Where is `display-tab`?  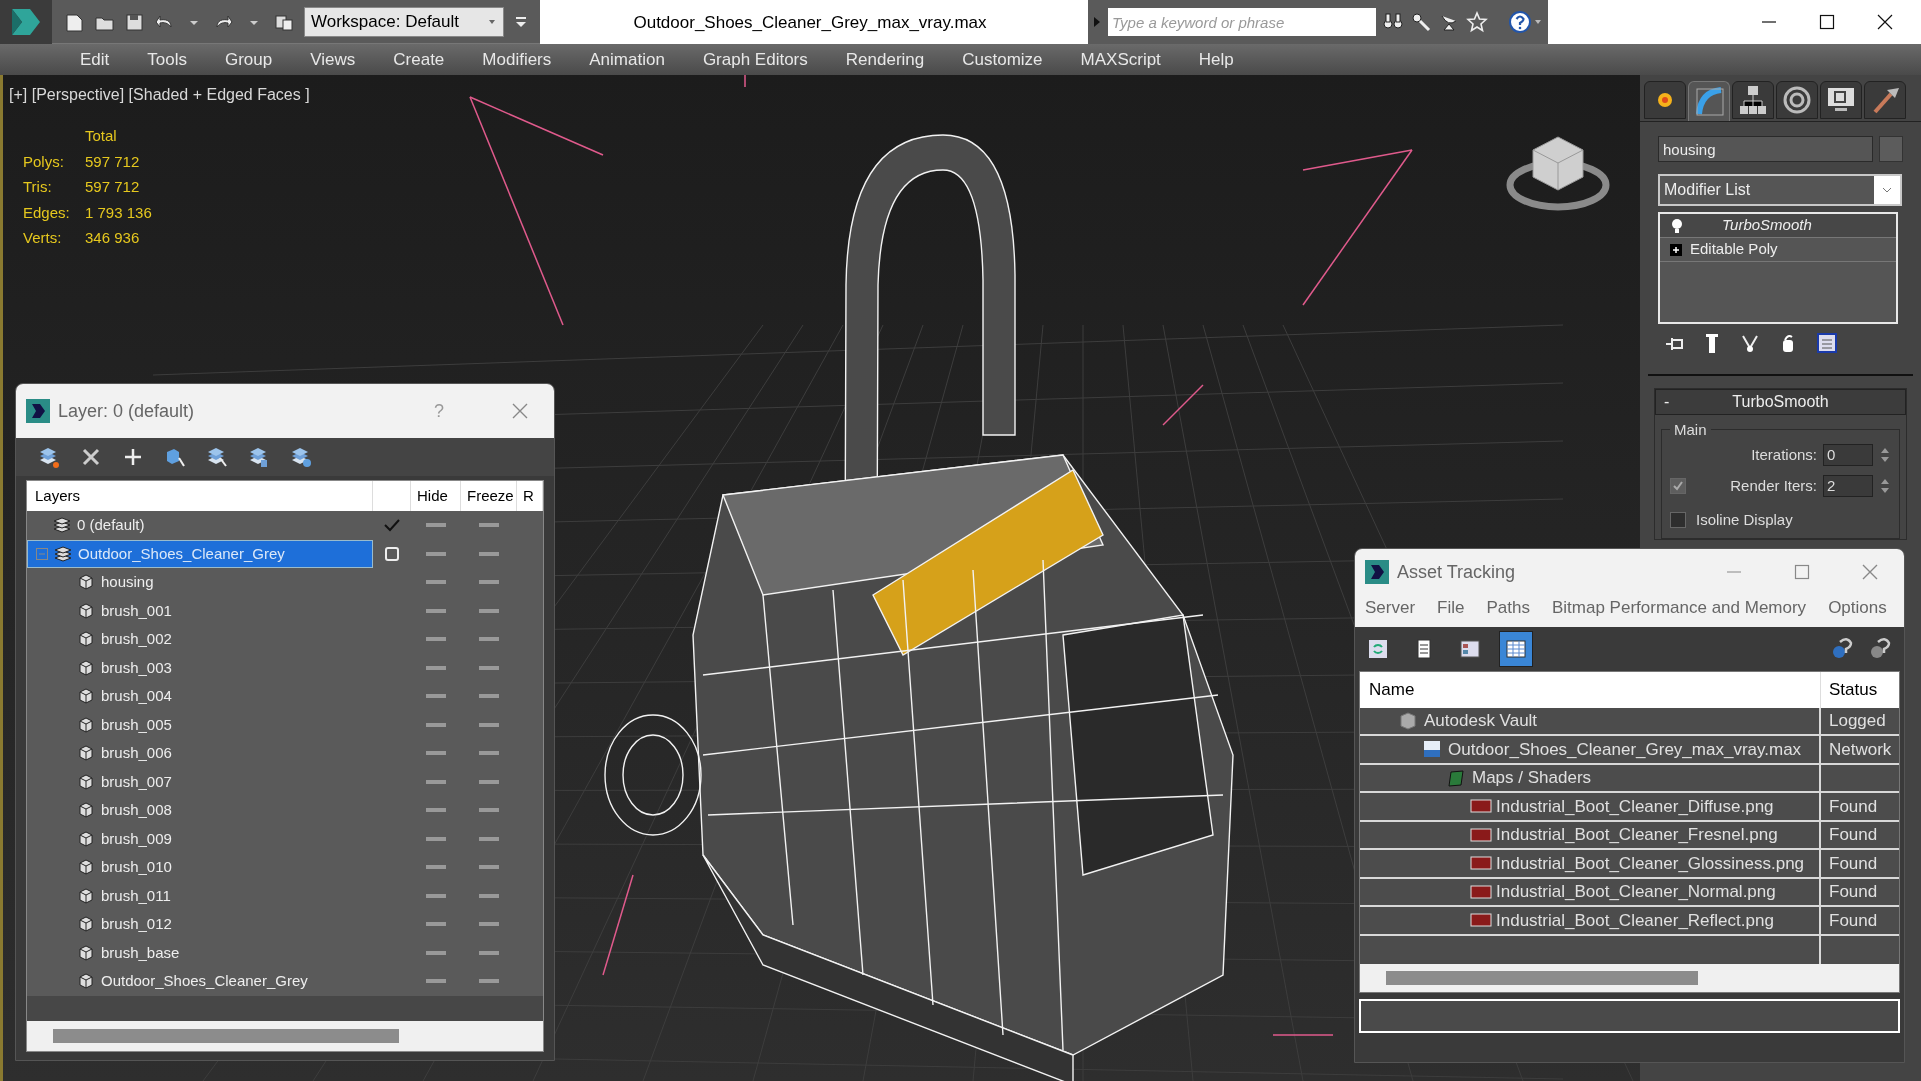
display-tab is located at coordinates (1841, 100).